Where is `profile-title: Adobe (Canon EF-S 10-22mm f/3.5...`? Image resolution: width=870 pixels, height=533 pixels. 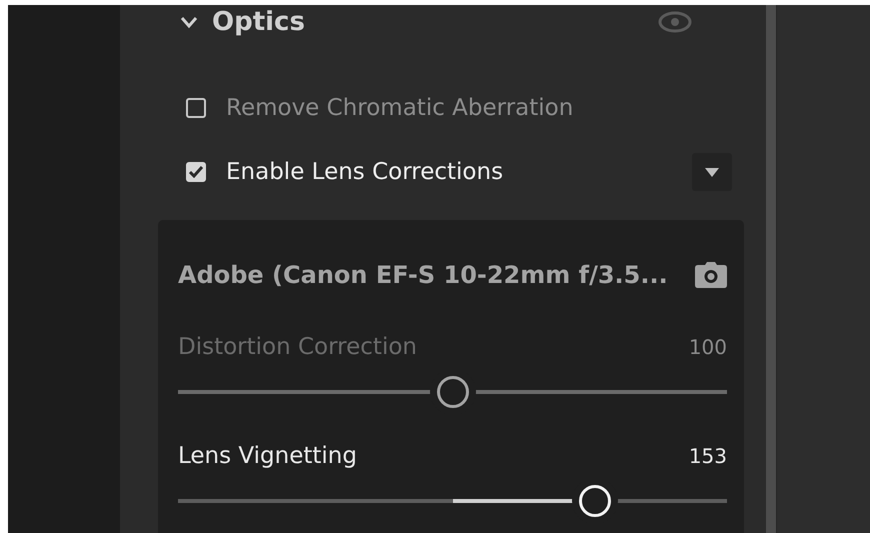 profile-title: Adobe (Canon EF-S 10-22mm f/3.5... is located at coordinates (423, 275).